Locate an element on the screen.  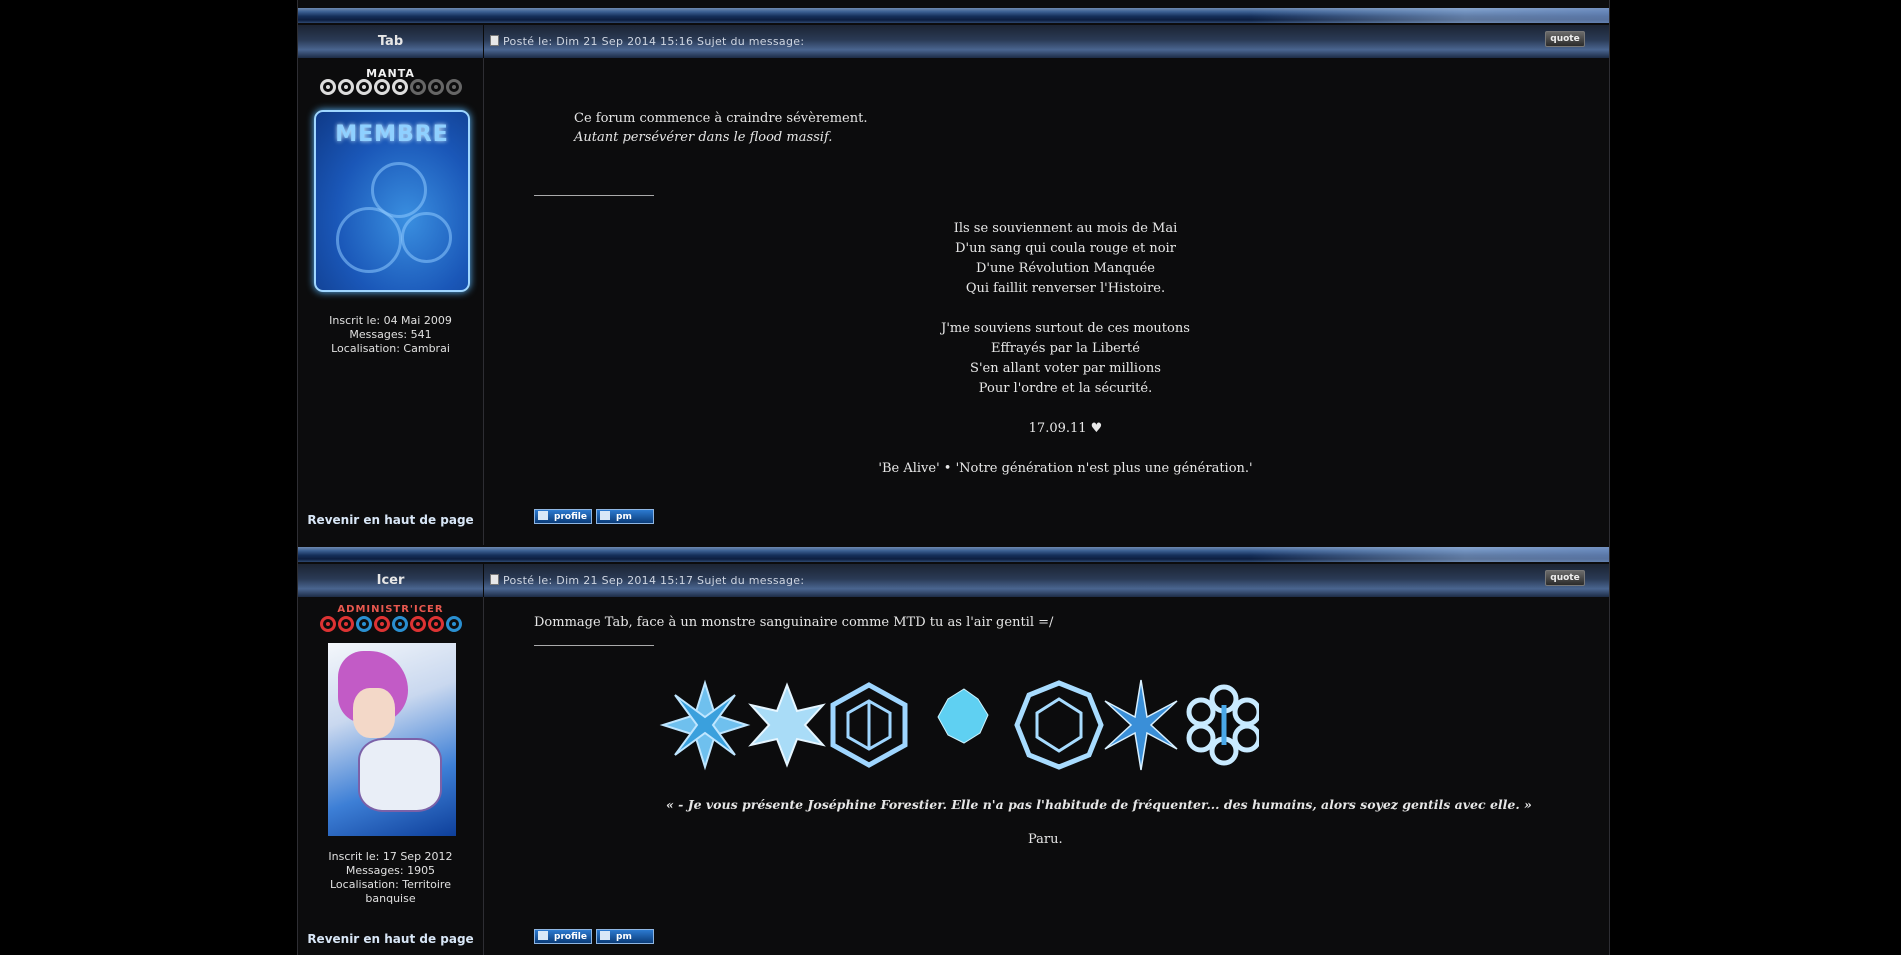
poem-line: J'me souviens surtout de ces moutons is located at coordinates (1065, 328).